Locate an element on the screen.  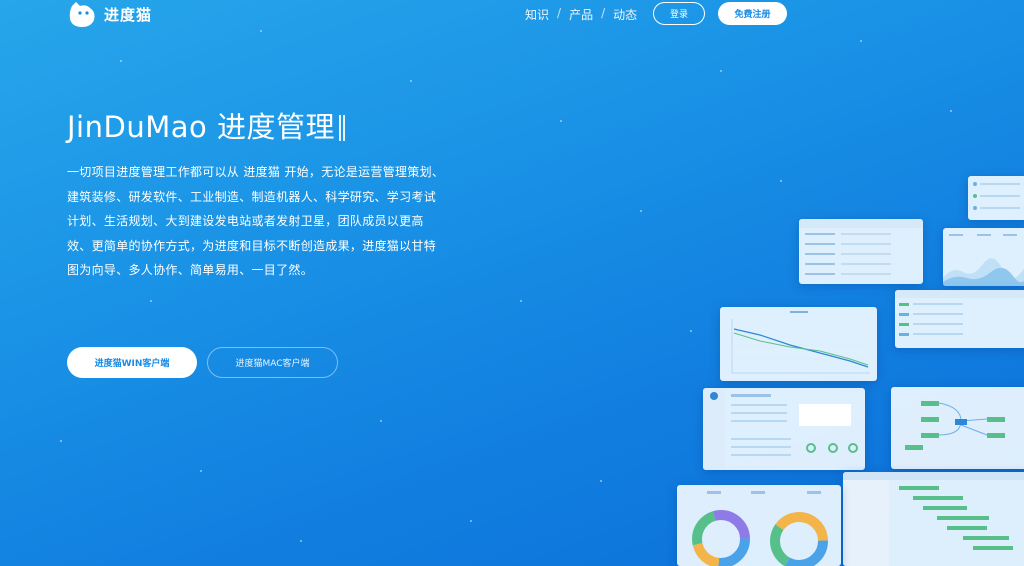
logo: 进度猫 is located at coordinates (110, 14).